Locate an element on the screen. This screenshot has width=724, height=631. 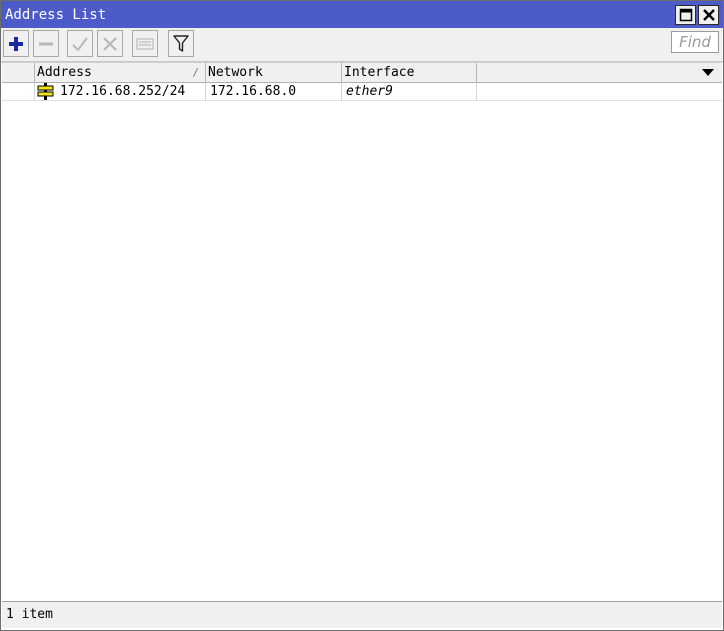
status-bar: 1 item is located at coordinates (362, 614).